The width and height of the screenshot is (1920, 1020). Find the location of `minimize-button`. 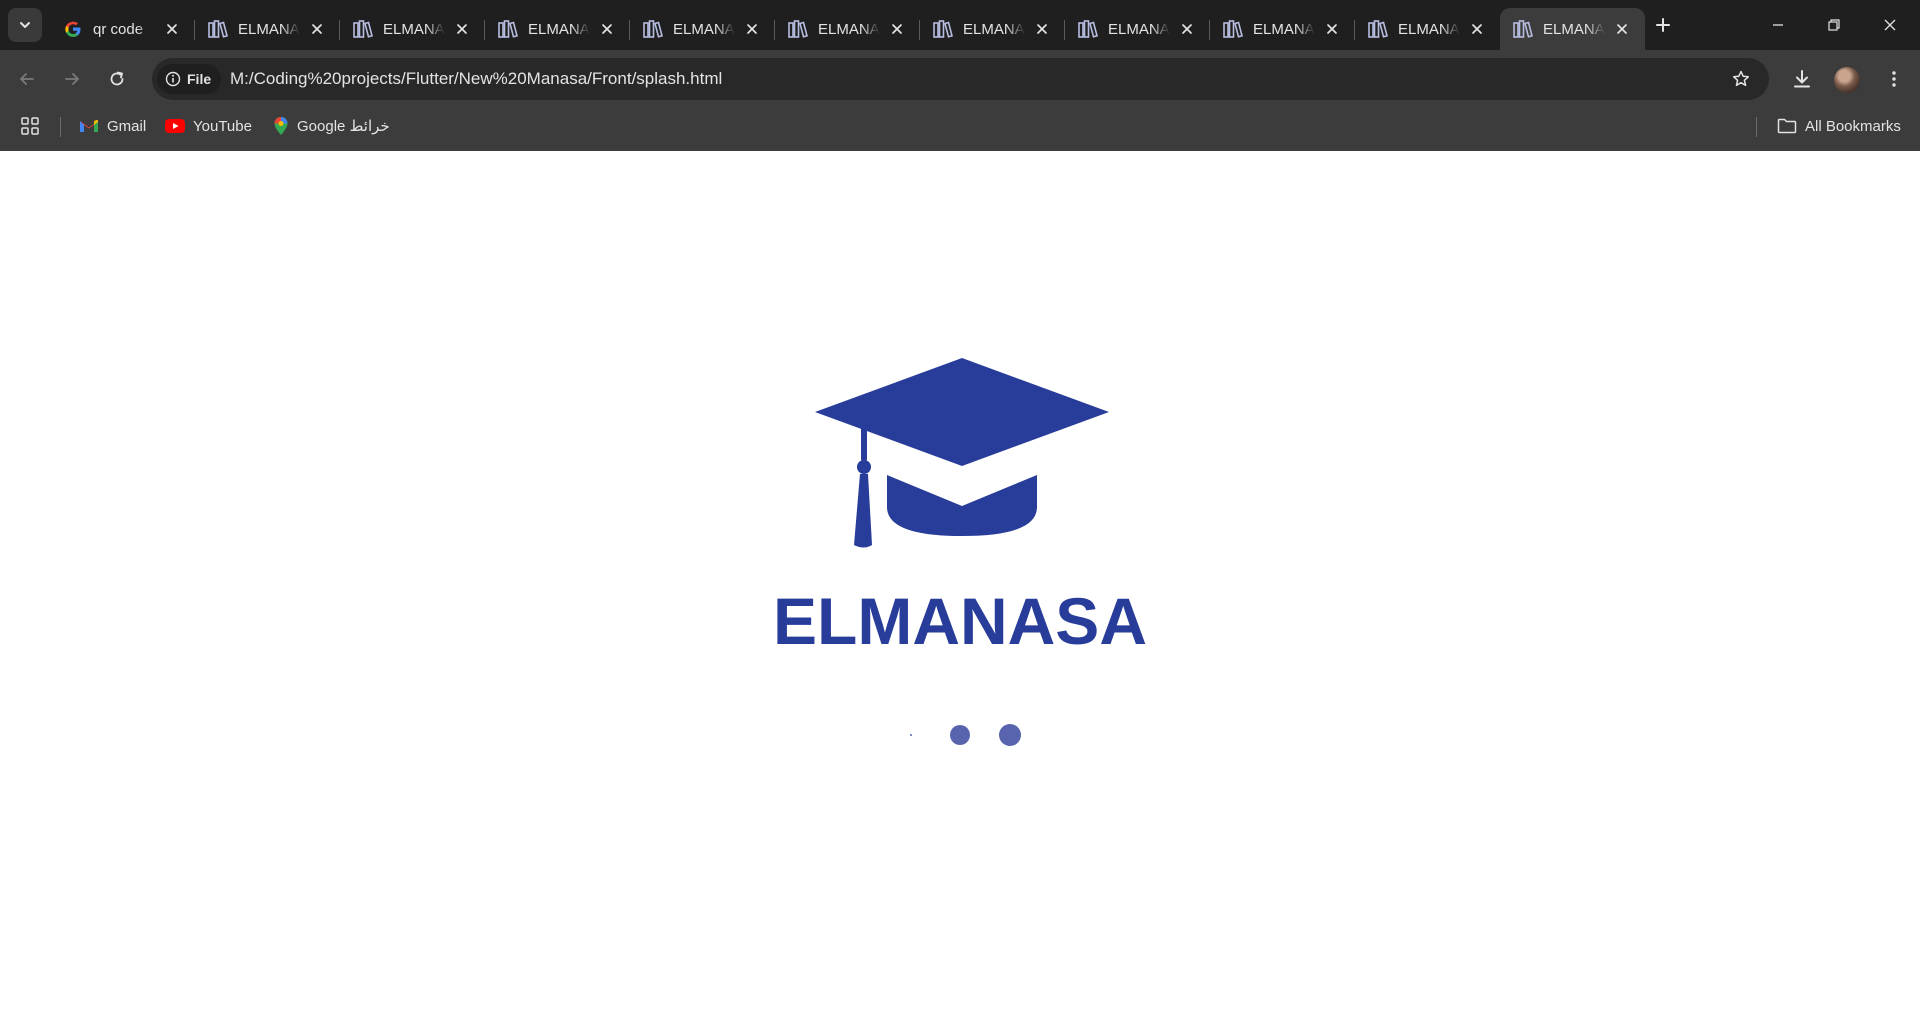

minimize-button is located at coordinates (1778, 25).